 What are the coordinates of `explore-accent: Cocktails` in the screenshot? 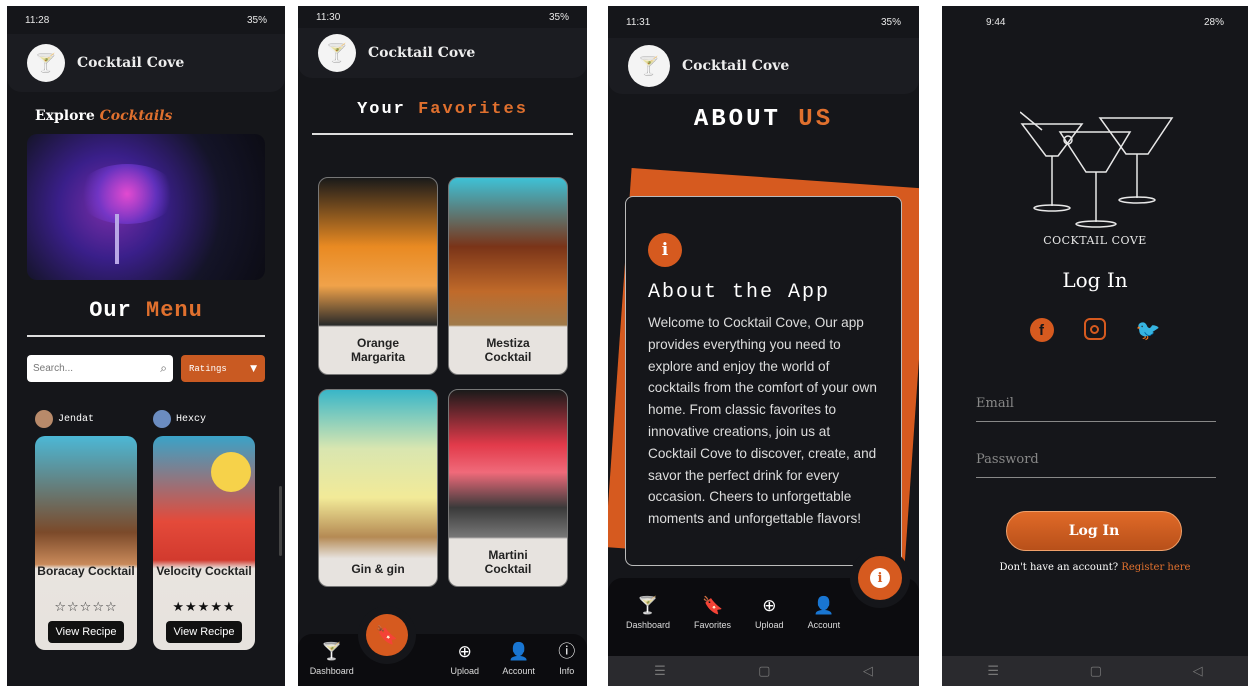 It's located at (136, 116).